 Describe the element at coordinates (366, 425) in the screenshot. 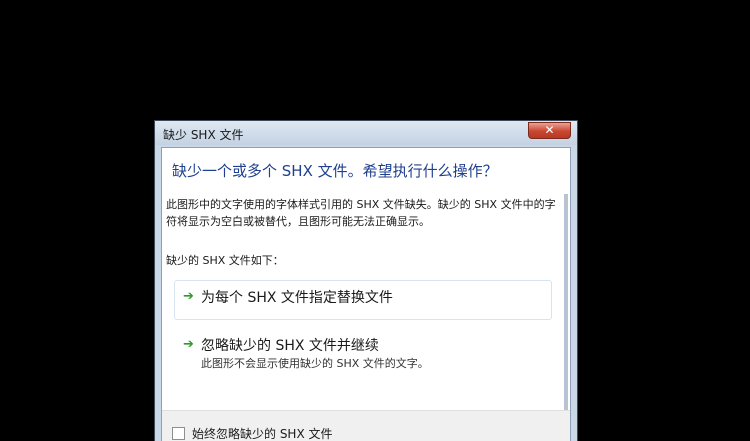

I see `dialog-footer: 始终忽略缺少的 SHX 文件` at that location.